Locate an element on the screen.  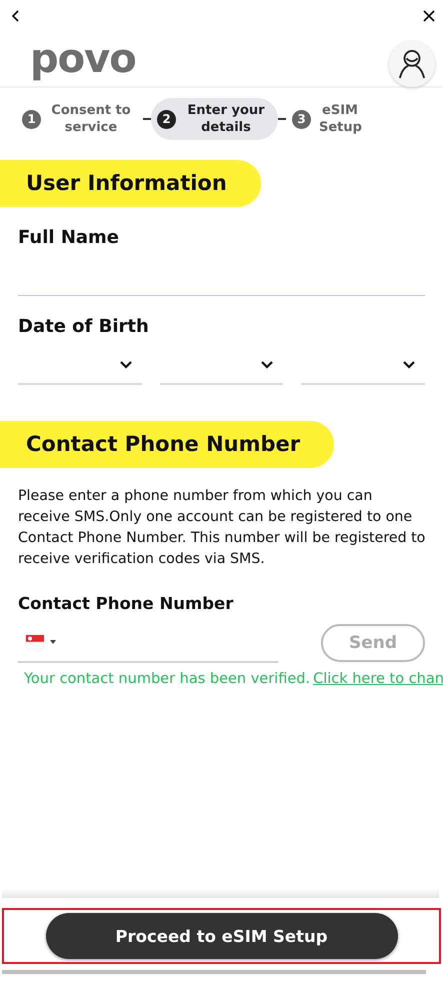
step-number: 2 is located at coordinates (166, 119).